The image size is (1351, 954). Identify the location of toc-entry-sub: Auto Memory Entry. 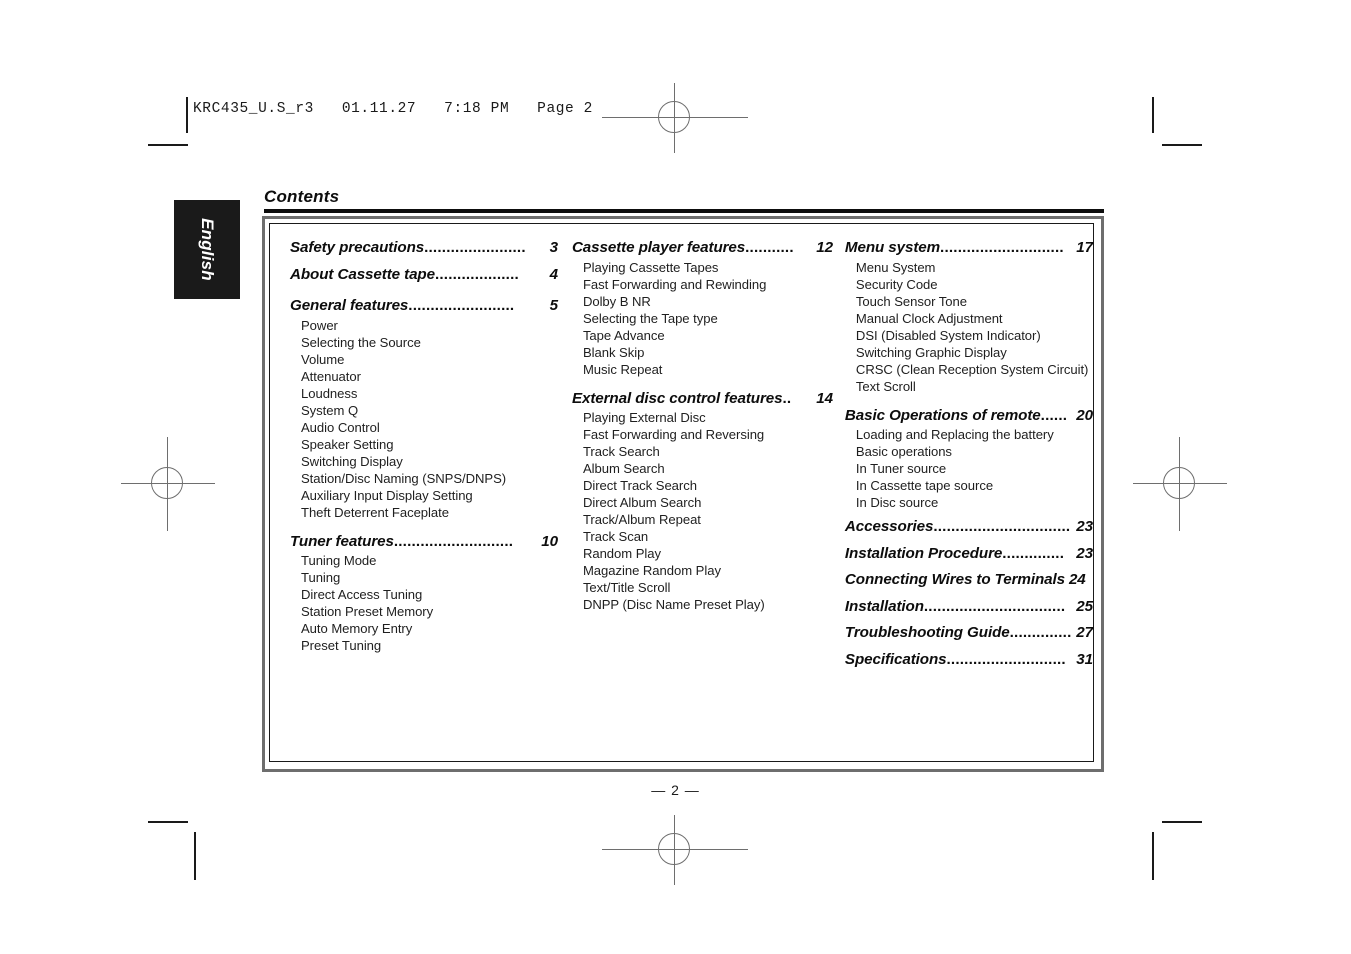
(424, 628).